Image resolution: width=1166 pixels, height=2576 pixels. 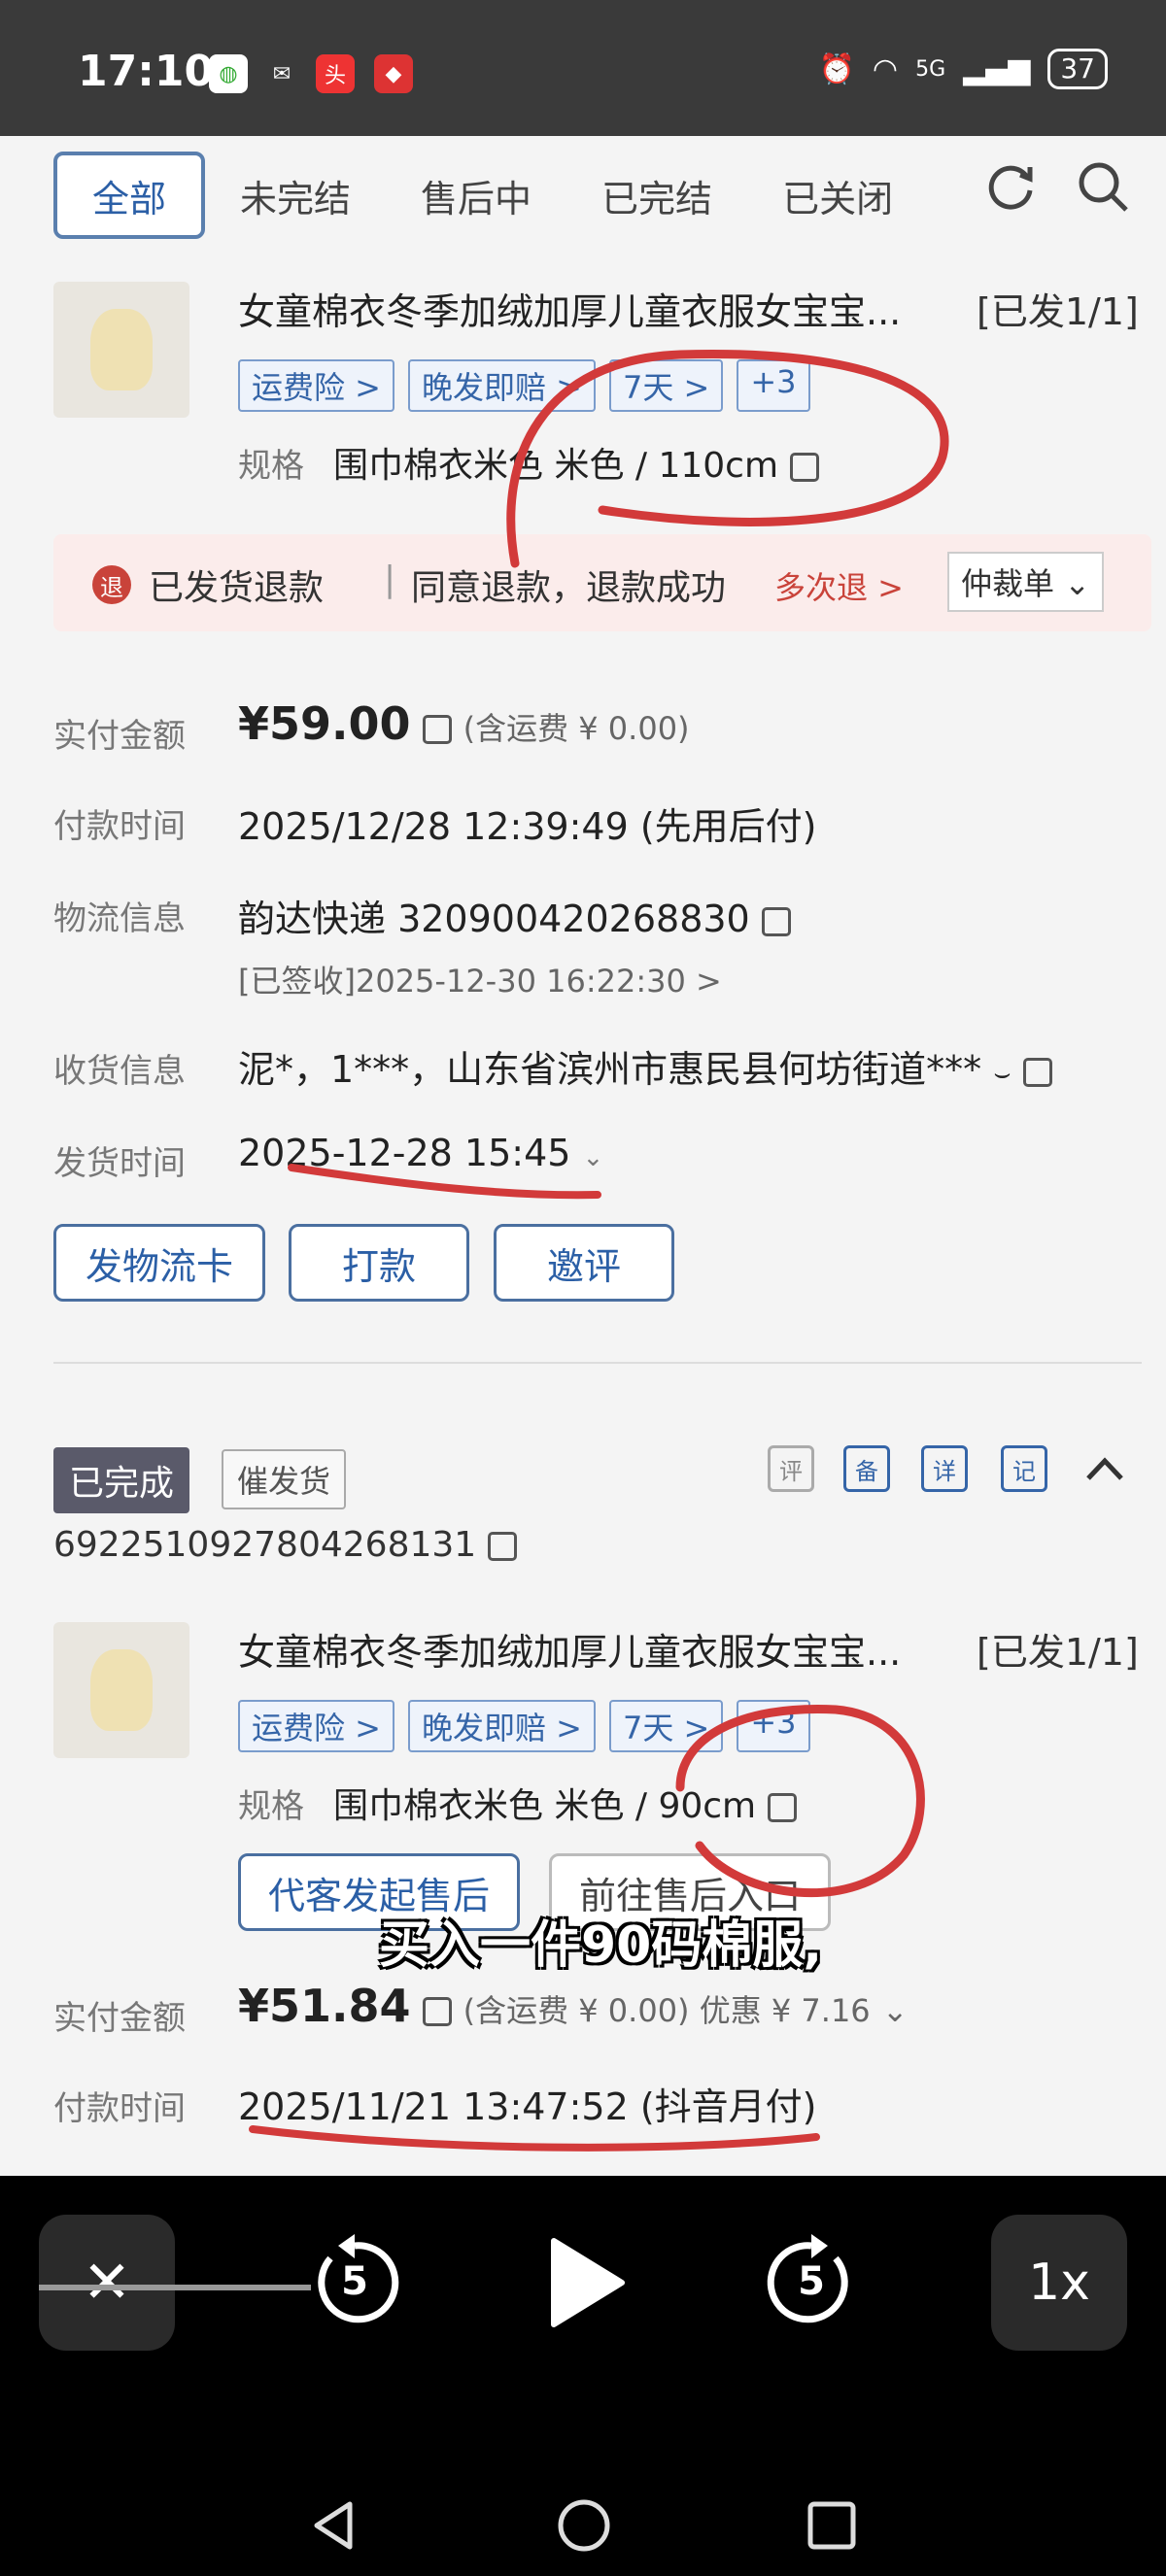 What do you see at coordinates (146, 71) in the screenshot?
I see `clock: 17:10` at bounding box center [146, 71].